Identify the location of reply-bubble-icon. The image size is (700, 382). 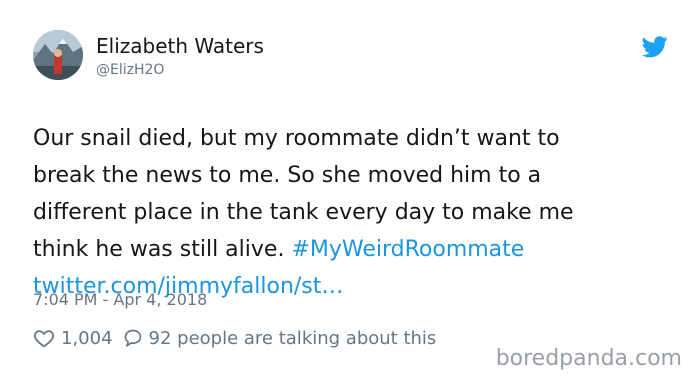
(133, 338).